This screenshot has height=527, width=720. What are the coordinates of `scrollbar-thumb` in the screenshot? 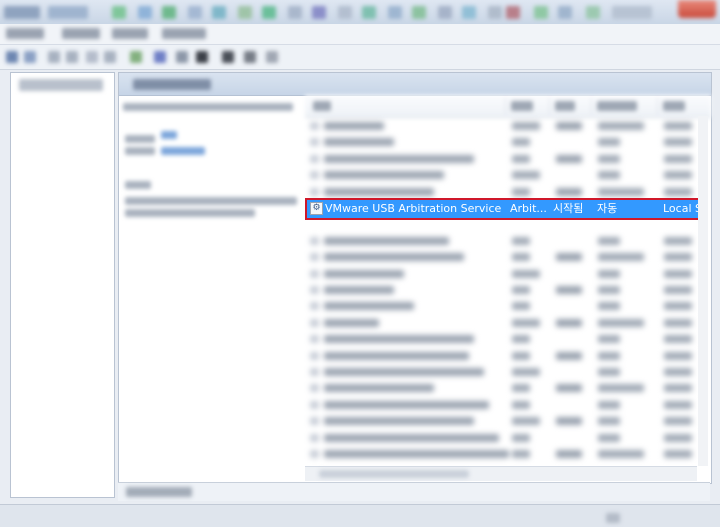 It's located at (394, 474).